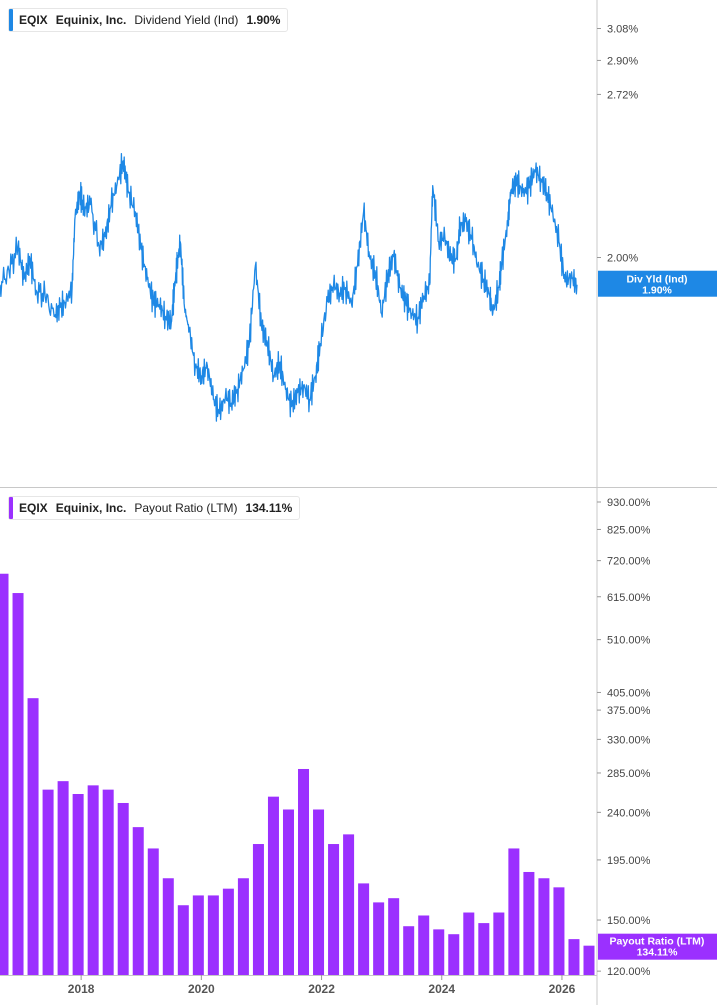 The image size is (717, 1005). What do you see at coordinates (629, 562) in the screenshot?
I see `y-tick-label: 720.00%` at bounding box center [629, 562].